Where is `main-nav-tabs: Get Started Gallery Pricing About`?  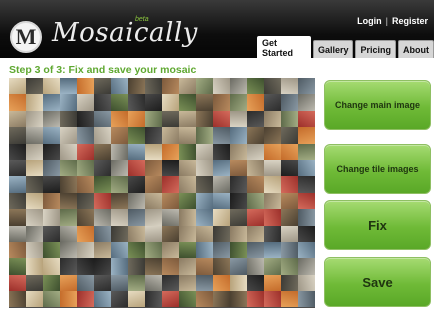
main-nav-tabs: Get Started Gallery Pricing About is located at coordinates (345, 47).